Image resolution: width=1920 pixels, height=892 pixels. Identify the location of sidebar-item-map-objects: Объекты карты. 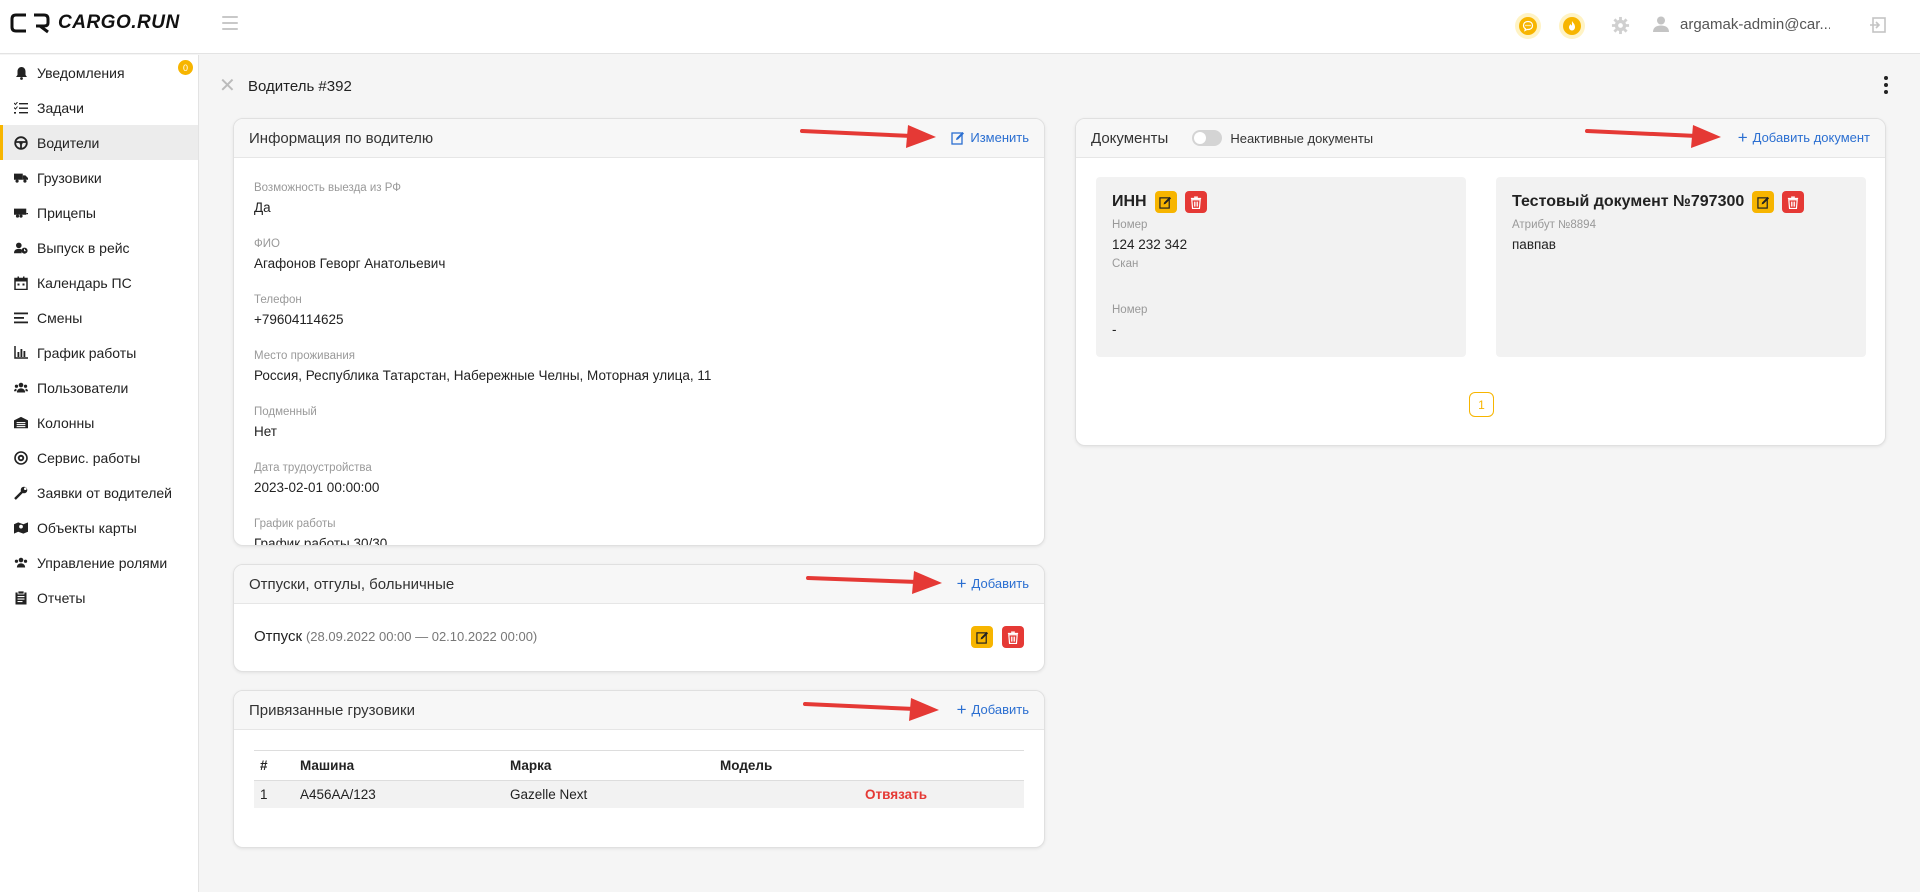
(99, 527).